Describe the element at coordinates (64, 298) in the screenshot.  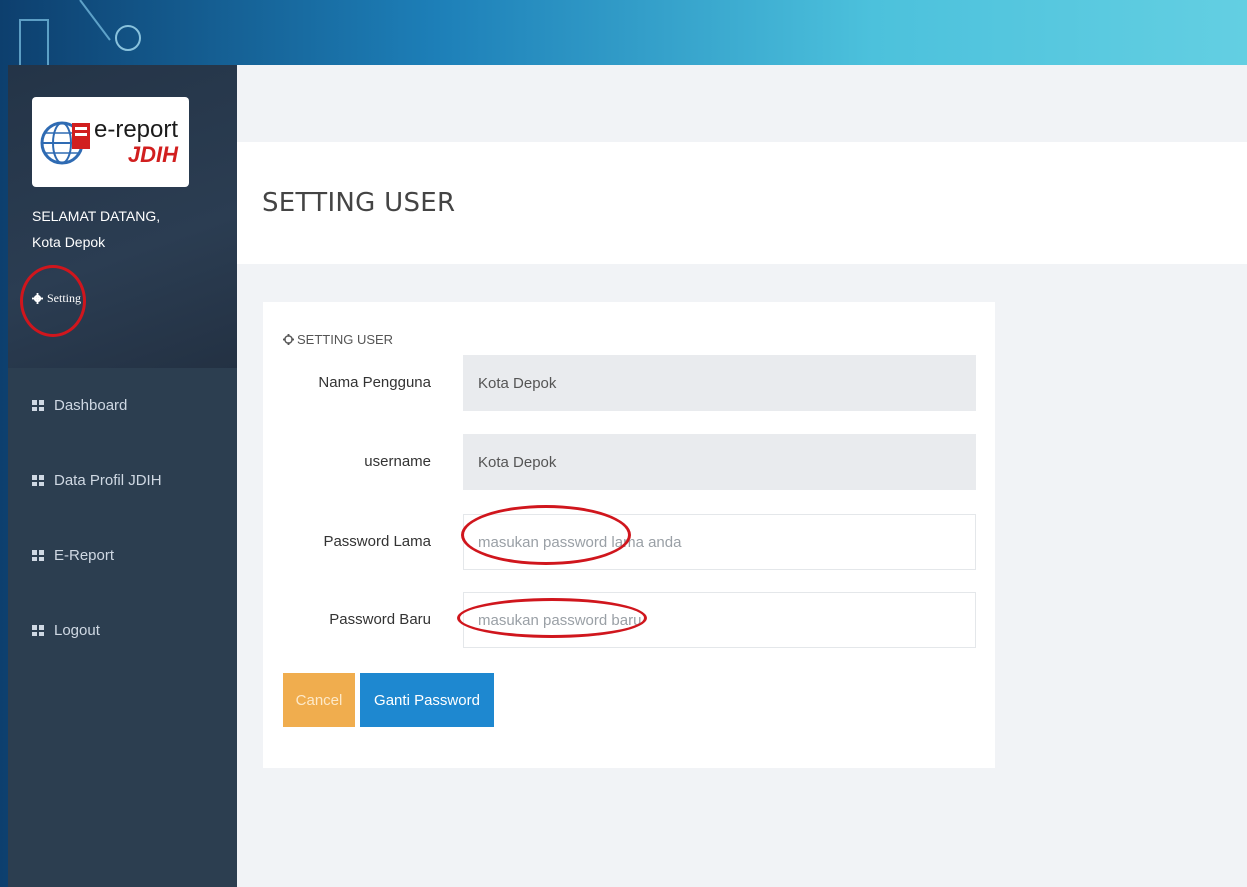
I see `setting-label: Setting` at that location.